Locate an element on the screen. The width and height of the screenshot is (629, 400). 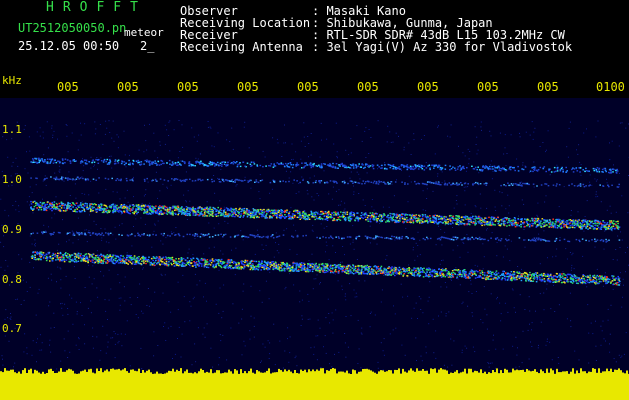
x-tick-label: 005 is located at coordinates (308, 87).